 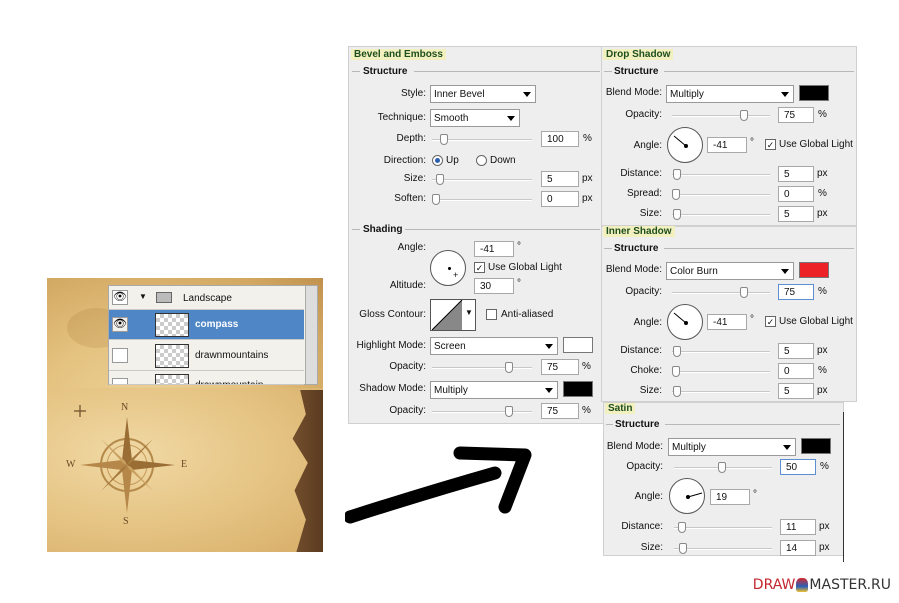 I want to click on global-light-checkbox: ✓, so click(x=479, y=267).